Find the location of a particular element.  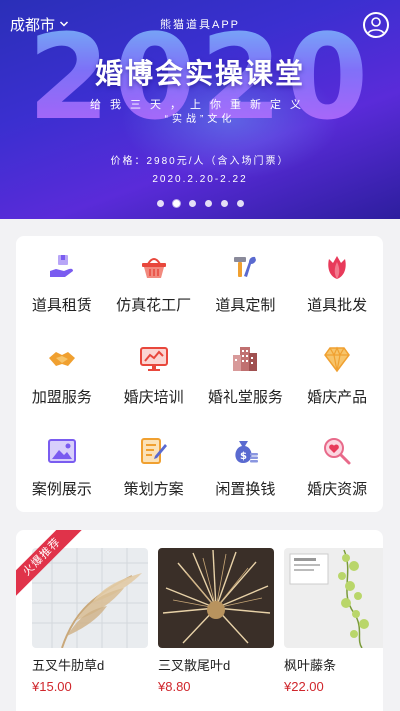

product-card: 枫叶藤条 ¥22.00 is located at coordinates (333, 621).